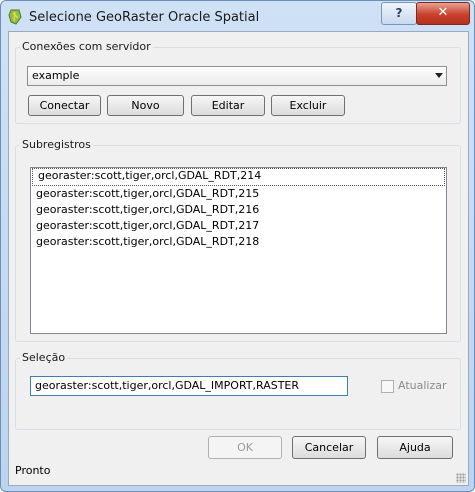 This screenshot has width=475, height=492. What do you see at coordinates (329, 447) in the screenshot?
I see `cancel-button: Cancelar` at bounding box center [329, 447].